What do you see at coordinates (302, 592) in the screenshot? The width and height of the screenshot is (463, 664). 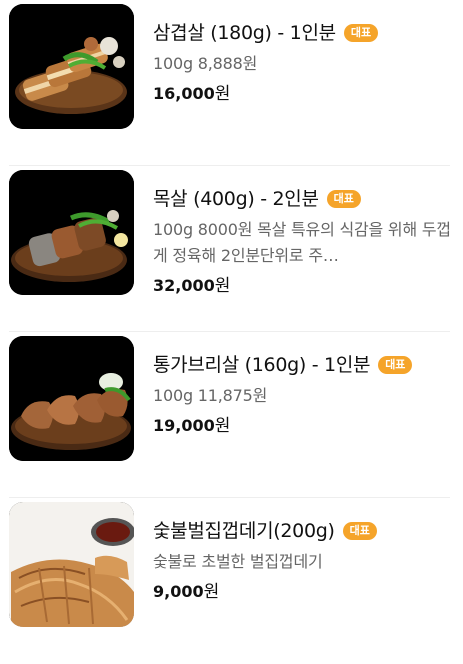 I see `menu-item-price: 9,000원` at bounding box center [302, 592].